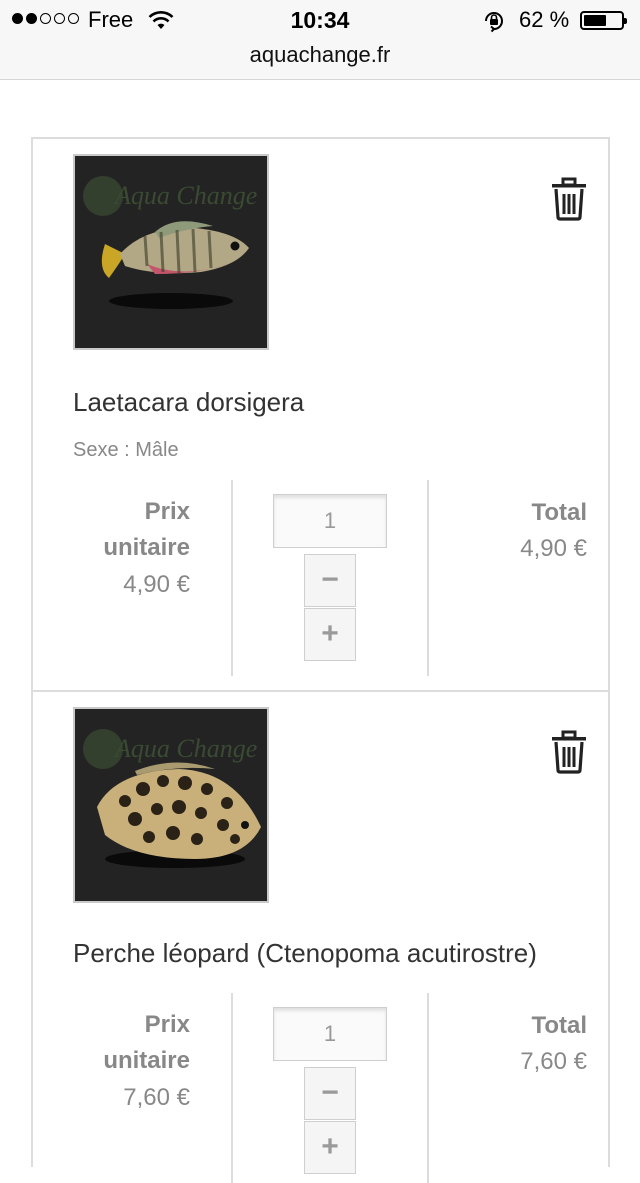 Image resolution: width=640 pixels, height=1183 pixels. What do you see at coordinates (553, 548) in the screenshot?
I see `total-value: 4,90 €` at bounding box center [553, 548].